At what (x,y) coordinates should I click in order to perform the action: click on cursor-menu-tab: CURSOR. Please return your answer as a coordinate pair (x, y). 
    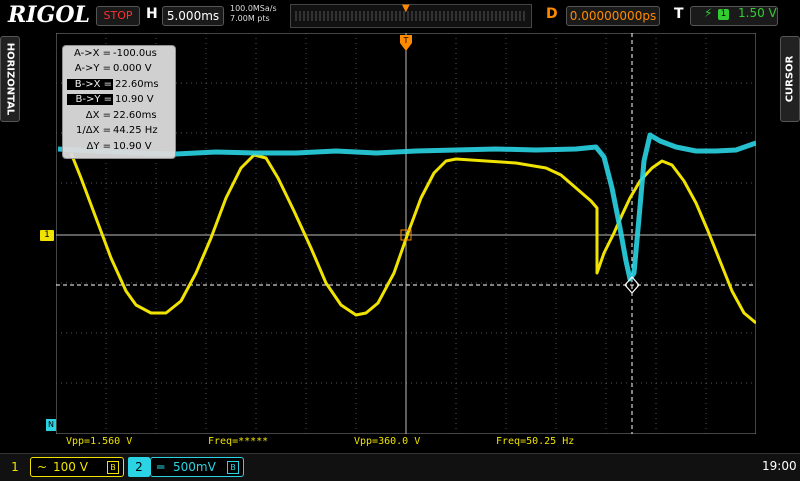
    Looking at the image, I should click on (790, 79).